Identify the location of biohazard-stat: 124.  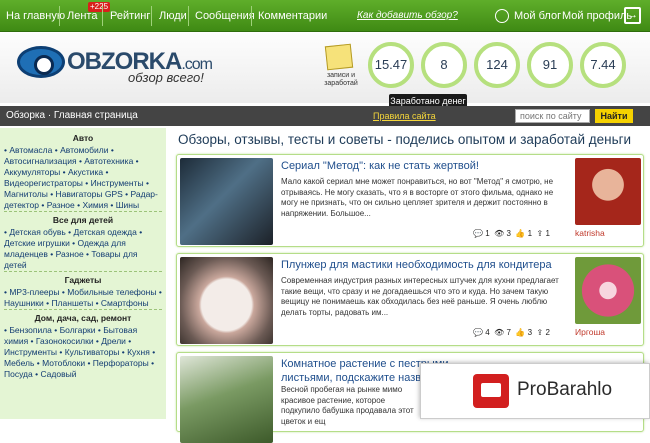
(497, 65).